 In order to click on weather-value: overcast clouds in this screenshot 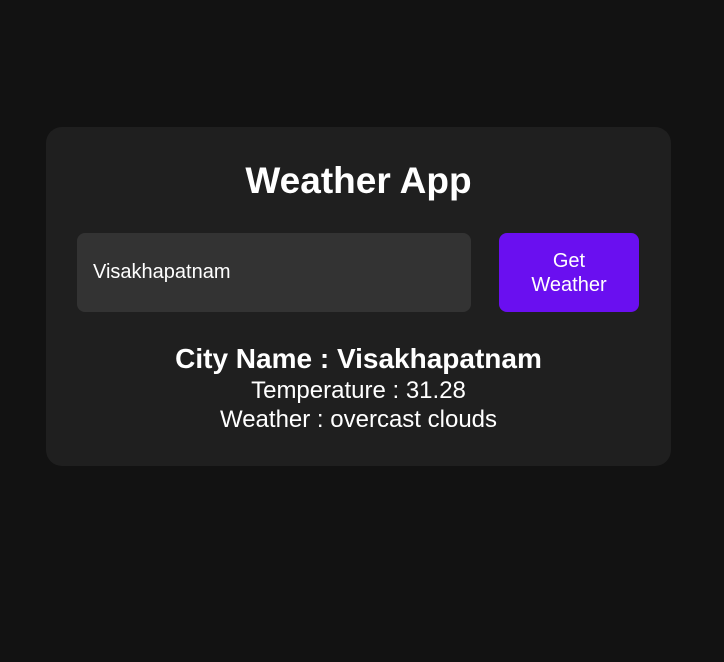, I will do `click(414, 419)`.